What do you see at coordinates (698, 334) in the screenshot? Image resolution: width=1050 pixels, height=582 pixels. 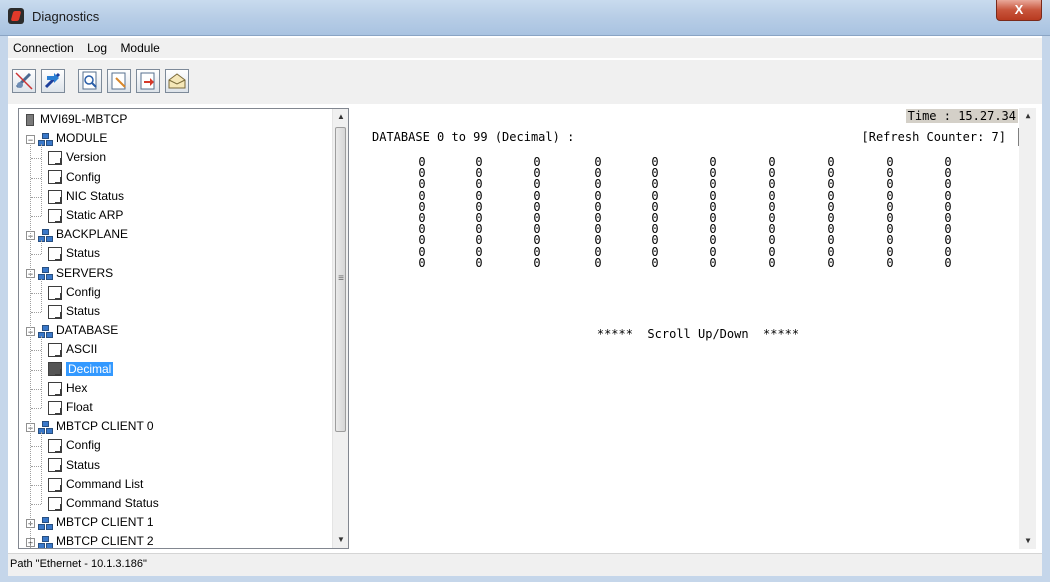 I see `scroll-hint: ***** Scroll Up/Down *****` at bounding box center [698, 334].